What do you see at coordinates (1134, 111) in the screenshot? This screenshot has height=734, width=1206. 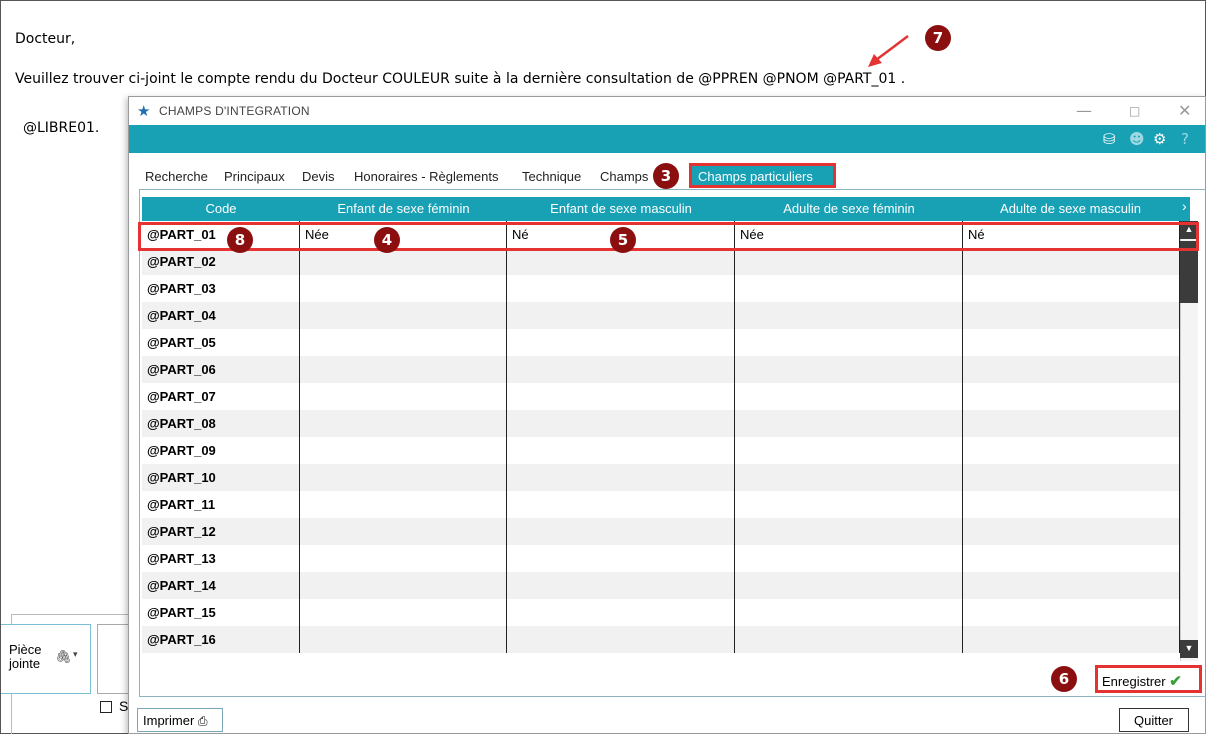 I see `maximize-icon: □` at bounding box center [1134, 111].